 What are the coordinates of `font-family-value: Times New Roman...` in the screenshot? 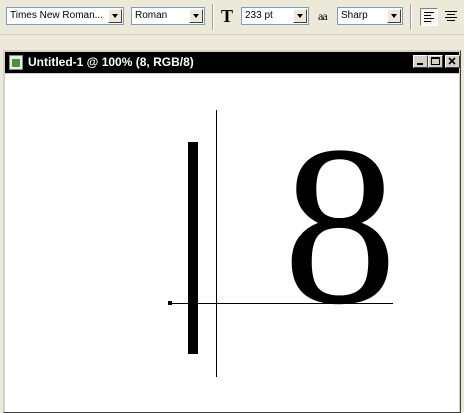 It's located at (56, 15).